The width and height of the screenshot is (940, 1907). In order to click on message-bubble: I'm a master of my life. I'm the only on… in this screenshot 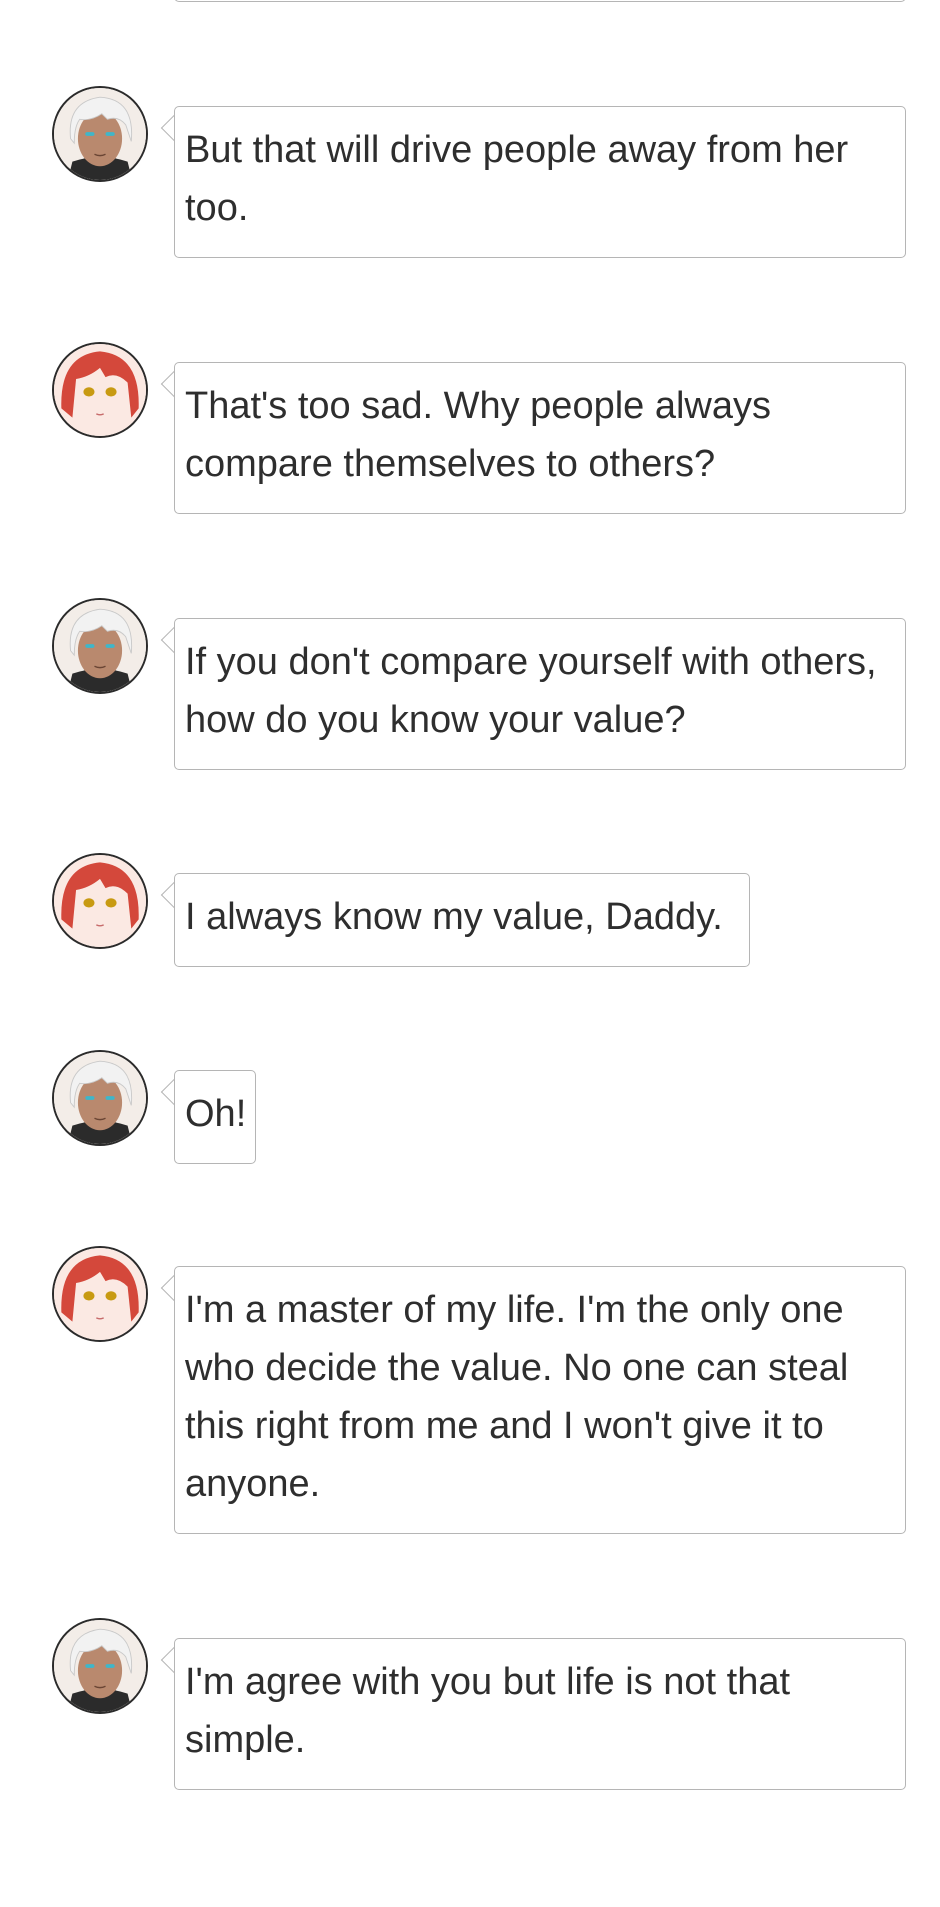, I will do `click(540, 1400)`.